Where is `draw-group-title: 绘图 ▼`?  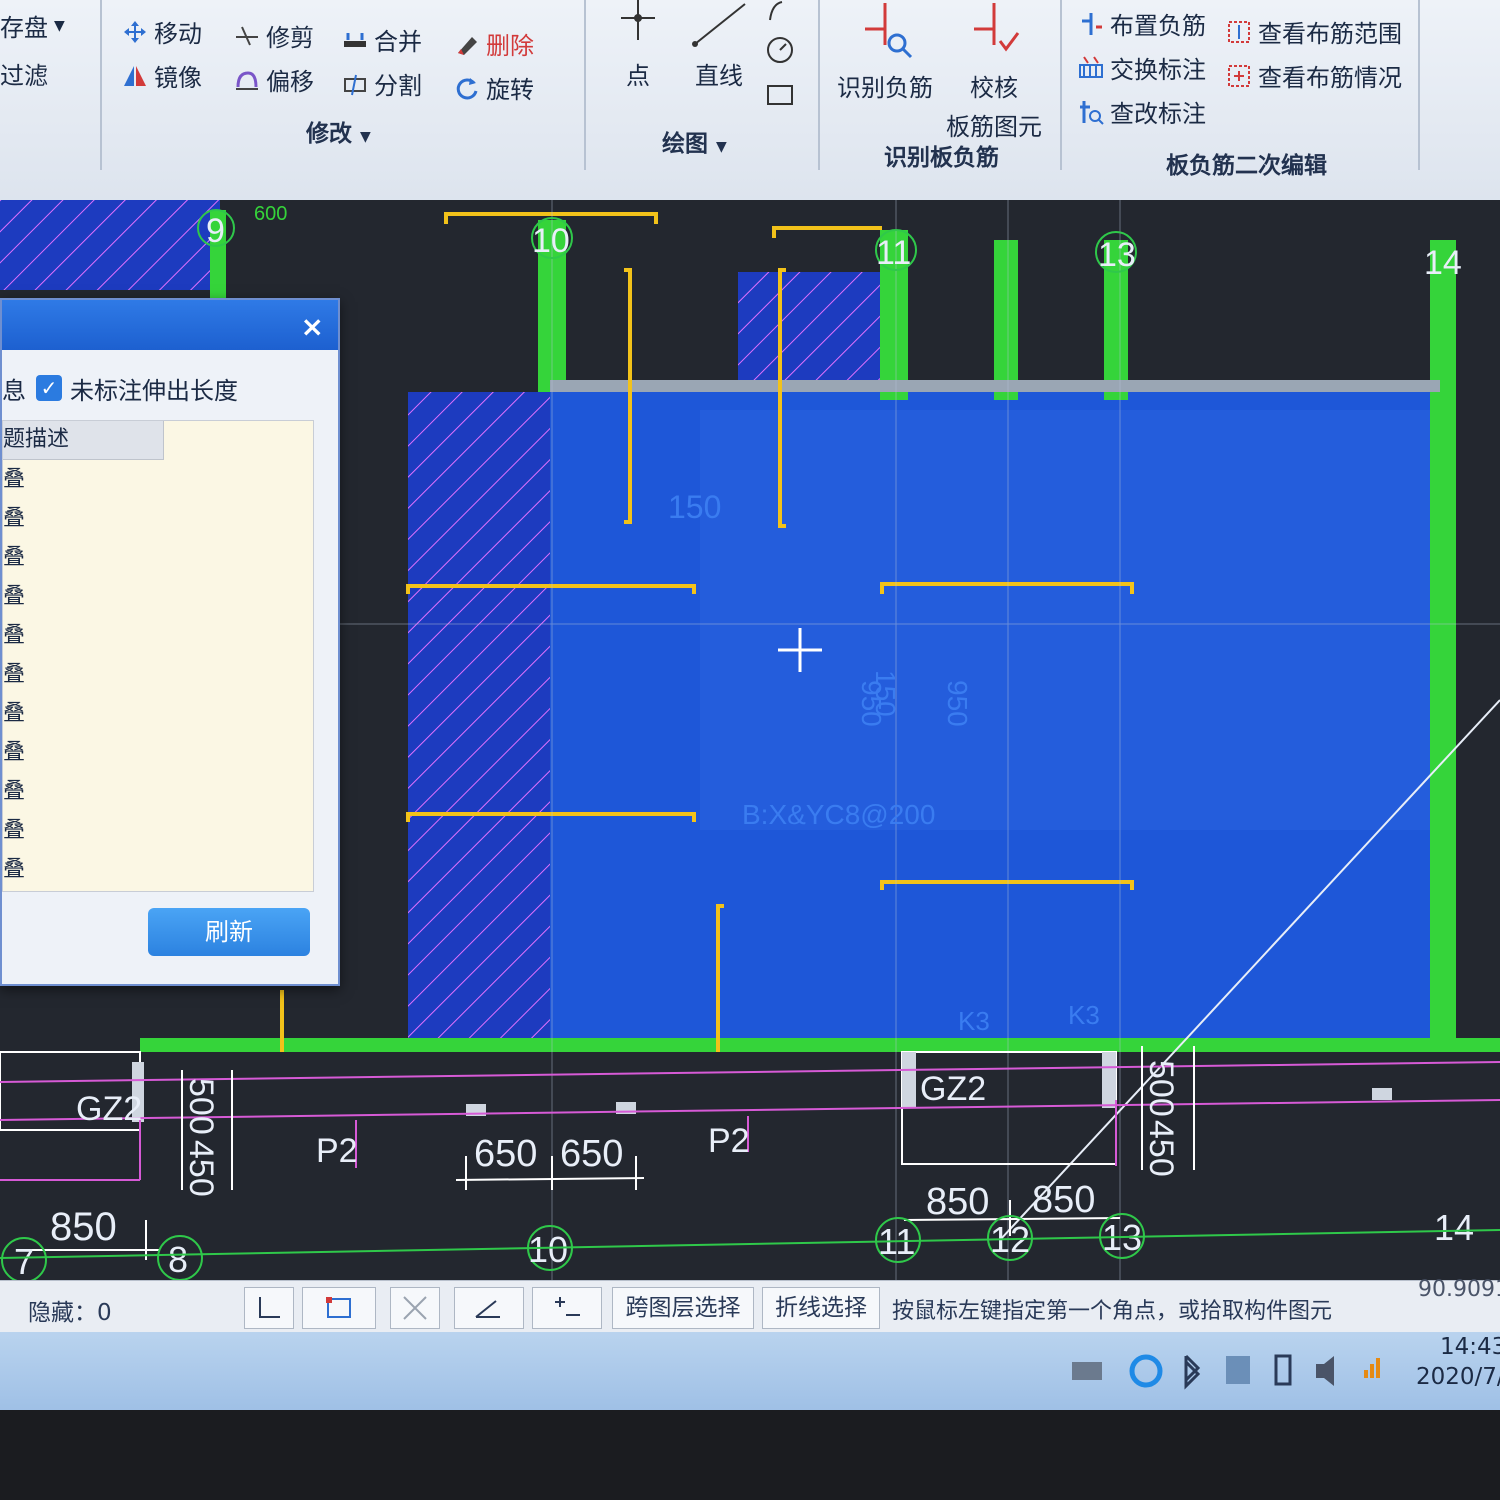 draw-group-title: 绘图 ▼ is located at coordinates (694, 141).